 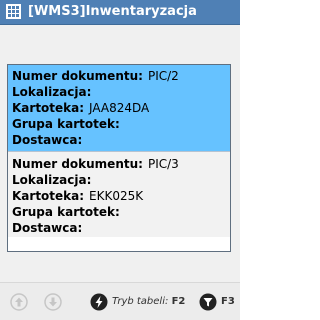 I want to click on table-mode-button: Tryb tabeli: F2, so click(x=138, y=302).